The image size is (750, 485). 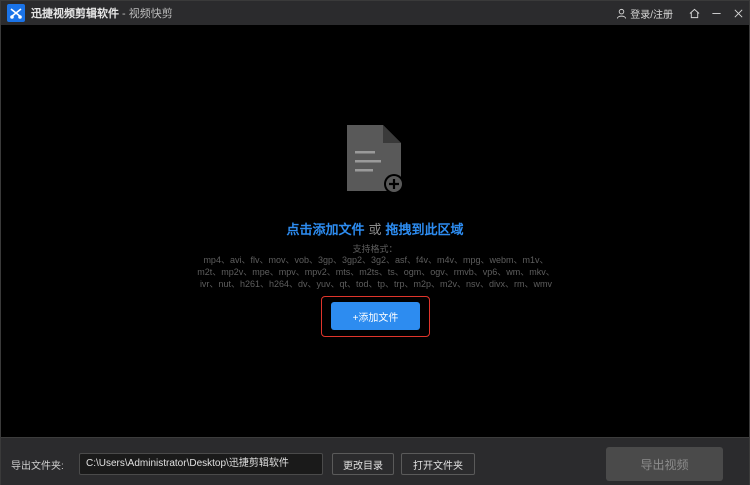 I want to click on login-register-link: 登录/注册, so click(x=644, y=13).